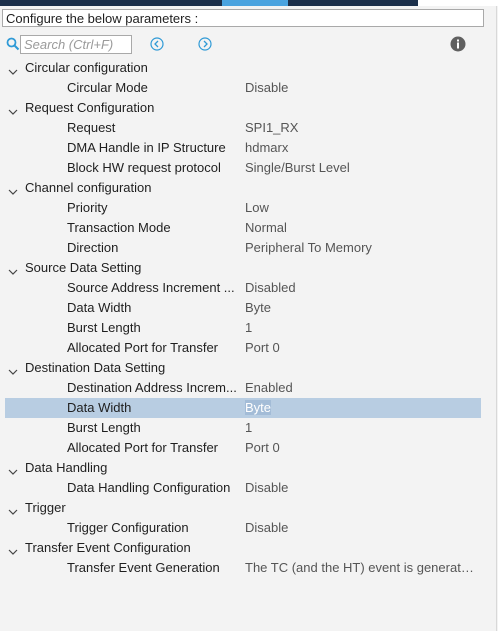 The image size is (498, 631). Describe the element at coordinates (76, 44) in the screenshot. I see `search-input` at that location.